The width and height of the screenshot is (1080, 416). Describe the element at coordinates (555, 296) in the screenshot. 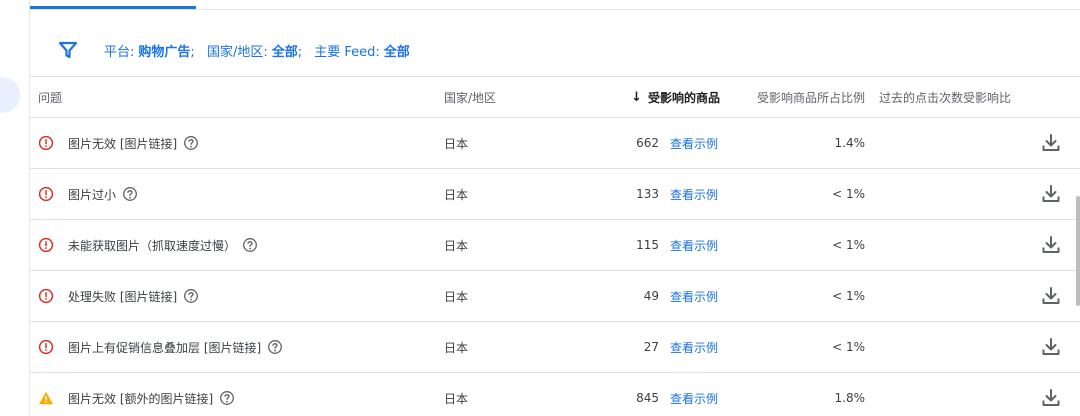

I see `table-row: 处理失败 [图片链接] 日本 49 查看示例 < 1%` at that location.